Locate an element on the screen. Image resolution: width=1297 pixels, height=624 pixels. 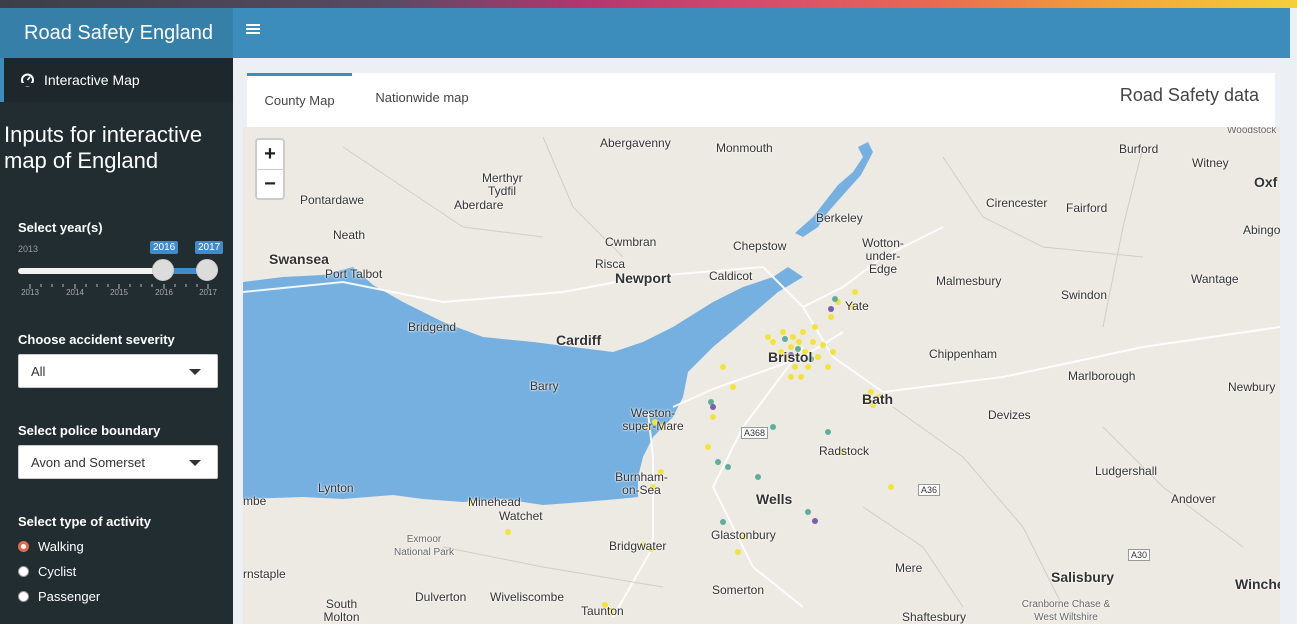
map-place-label: Port Talbot is located at coordinates (354, 274).